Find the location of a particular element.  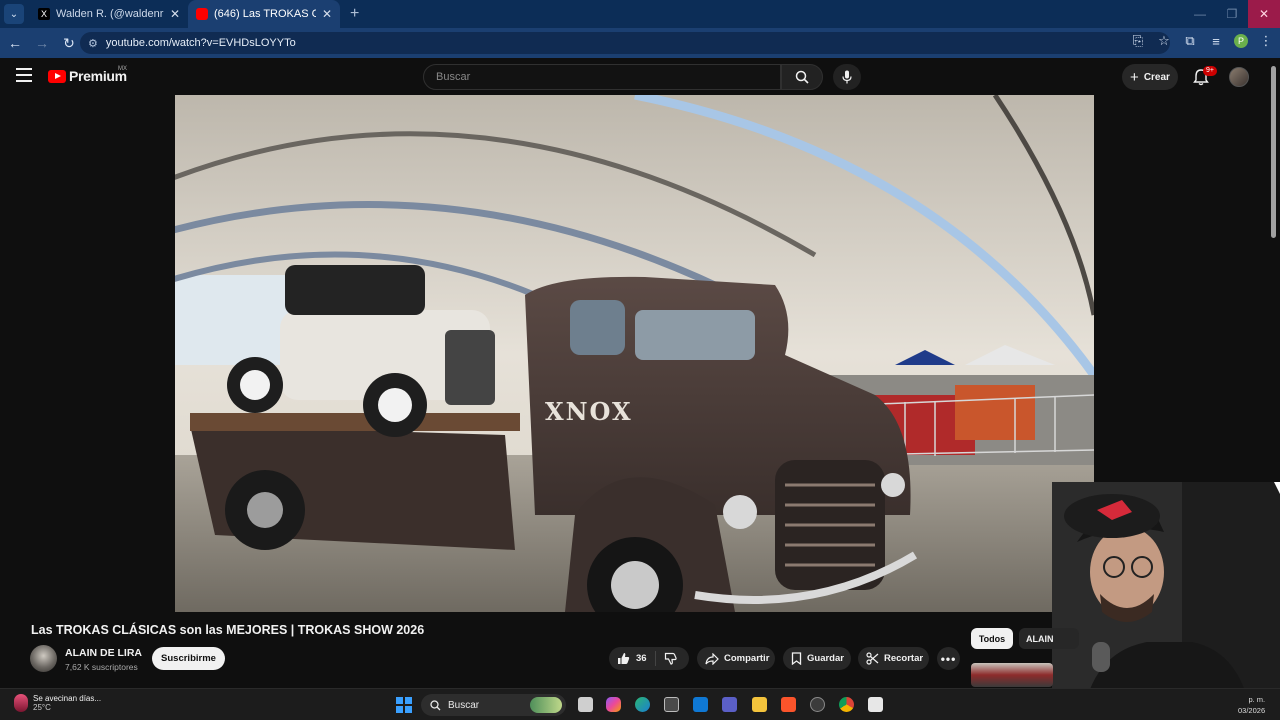

copilot-icon is located at coordinates (613, 704).